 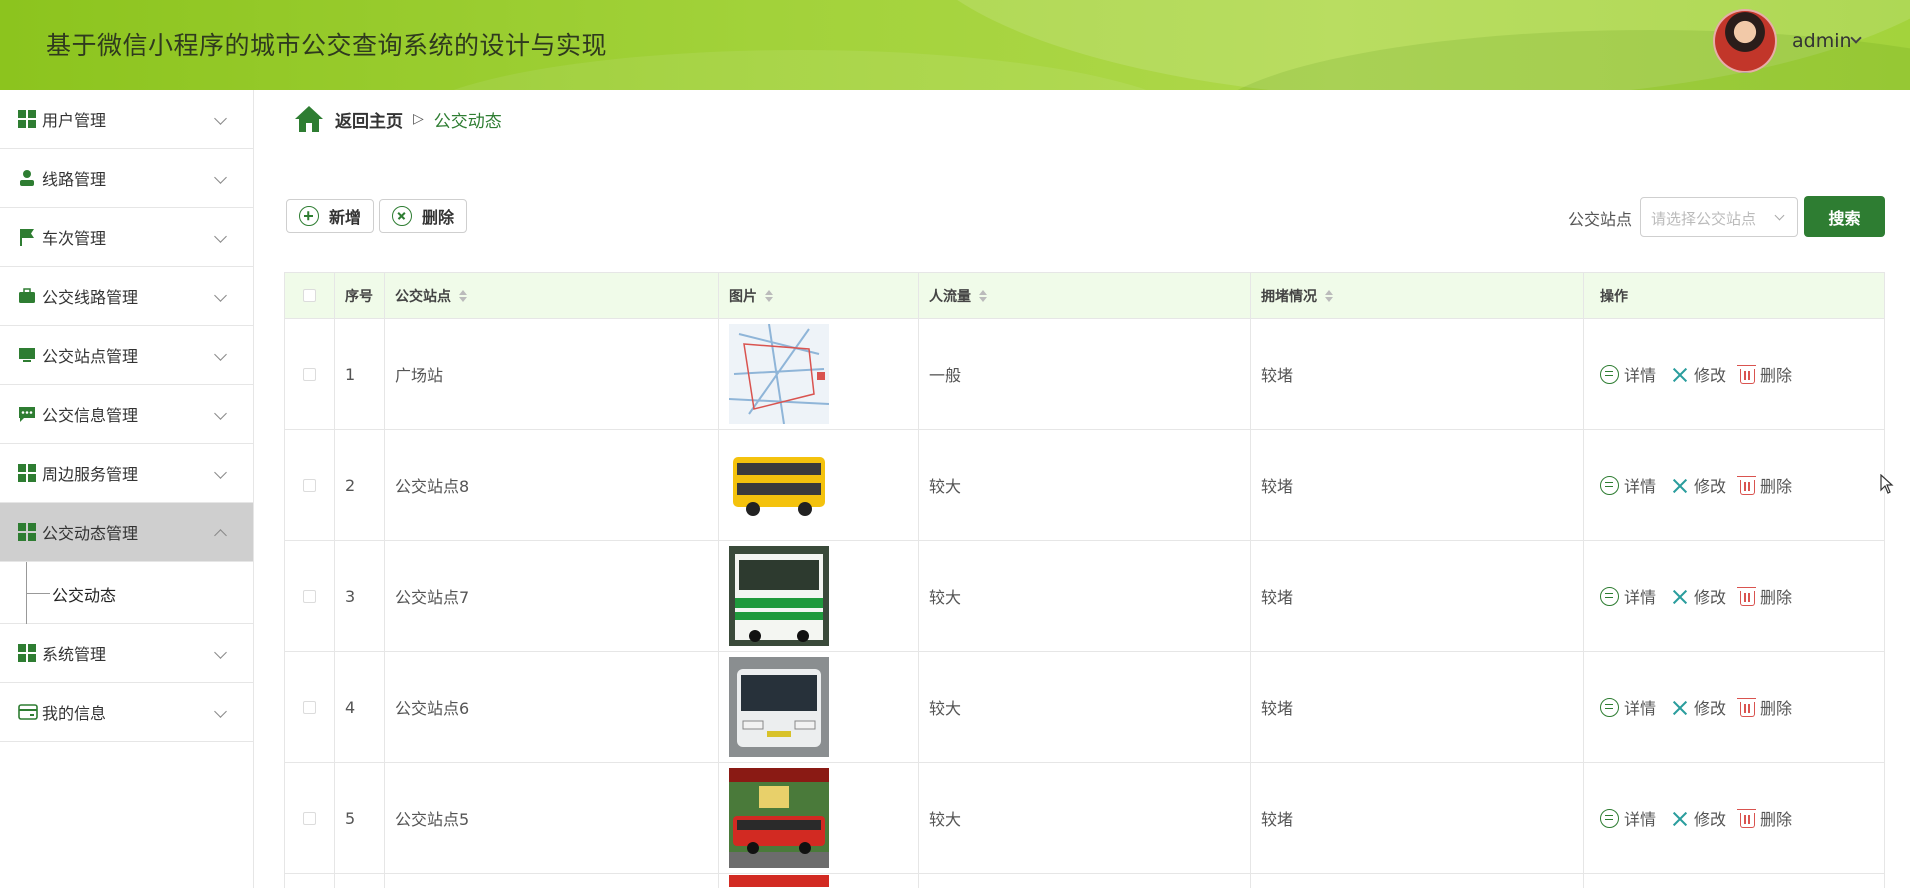 I want to click on submenu-item-bus-dynamics: 公交动态, so click(x=126, y=593).